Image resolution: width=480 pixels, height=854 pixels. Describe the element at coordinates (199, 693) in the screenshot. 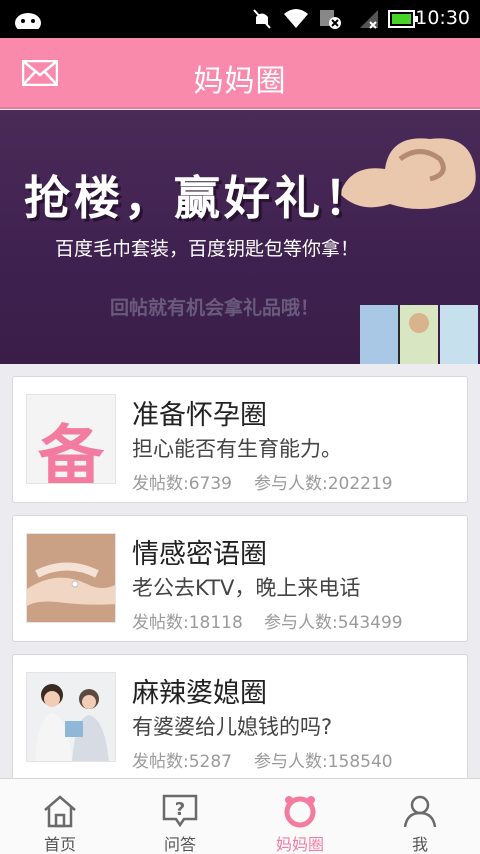

I see `circle-name: 麻辣婆媳圈` at that location.